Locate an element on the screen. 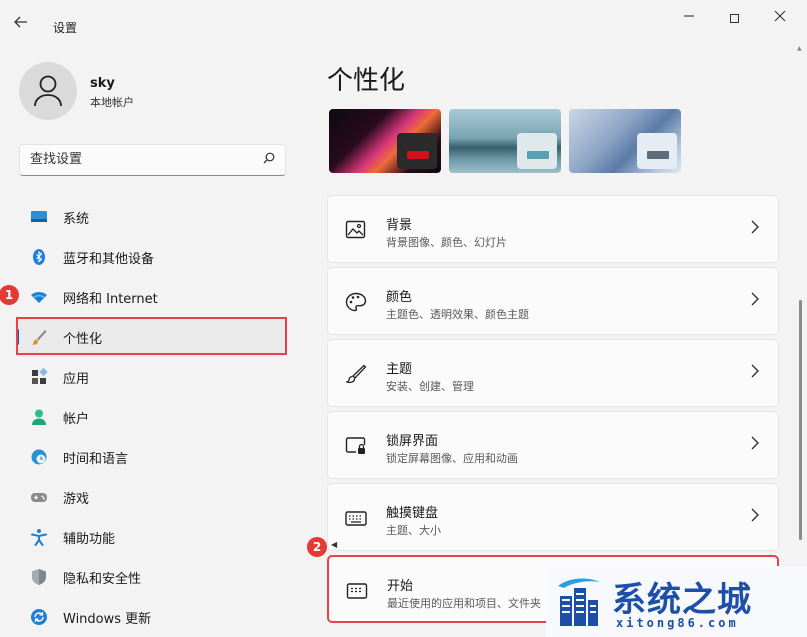 The width and height of the screenshot is (807, 637). step-badge: 2 is located at coordinates (317, 547).